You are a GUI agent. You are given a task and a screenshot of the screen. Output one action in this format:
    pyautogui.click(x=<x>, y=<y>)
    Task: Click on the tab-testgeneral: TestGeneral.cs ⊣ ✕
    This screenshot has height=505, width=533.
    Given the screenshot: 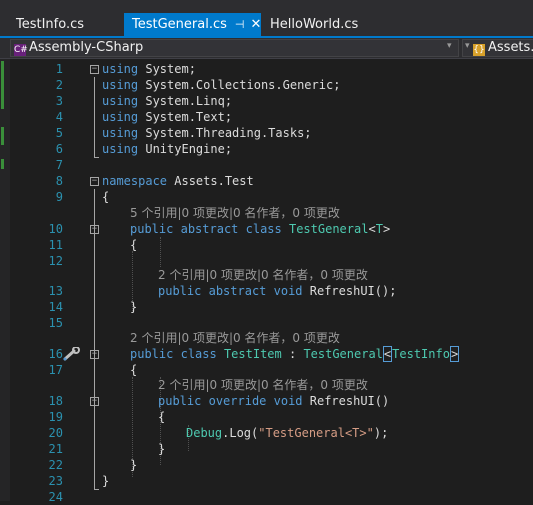 What is the action you would take?
    pyautogui.click(x=192, y=24)
    